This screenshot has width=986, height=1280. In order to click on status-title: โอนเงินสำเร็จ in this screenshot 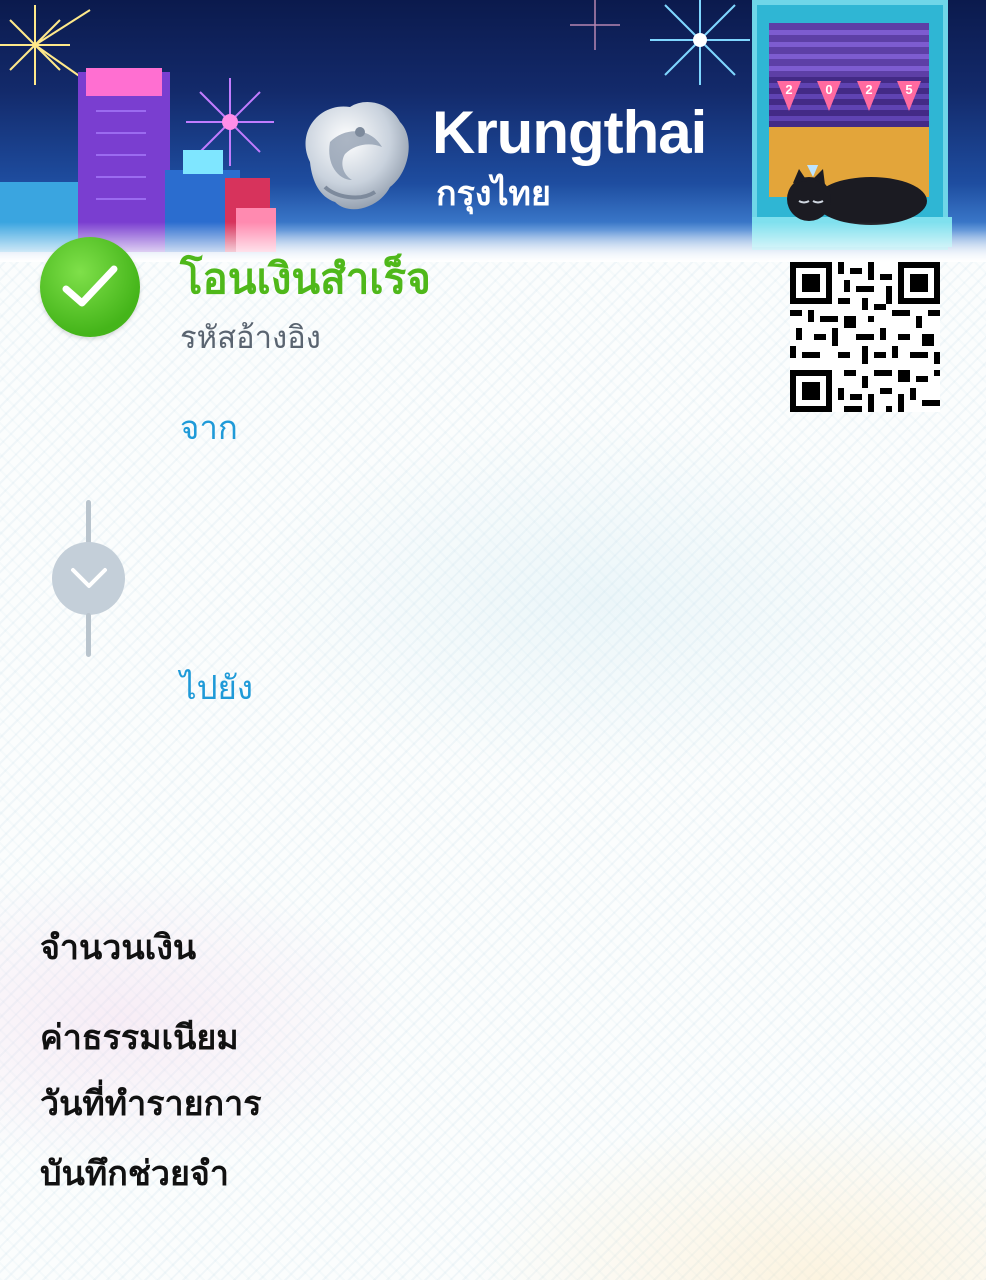, I will do `click(305, 278)`.